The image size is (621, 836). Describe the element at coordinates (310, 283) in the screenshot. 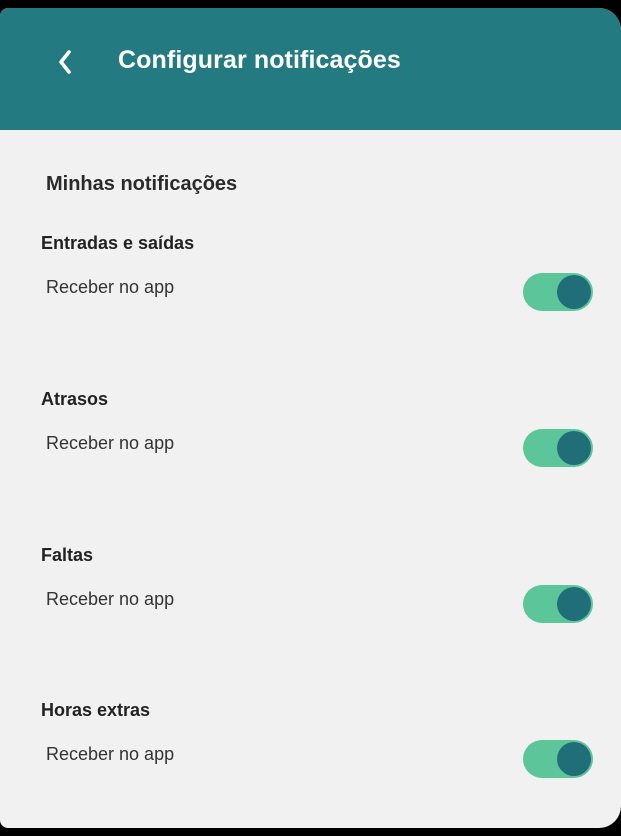

I see `setting-entradas-e-saidas: Entradas e saídas Receber no app` at that location.